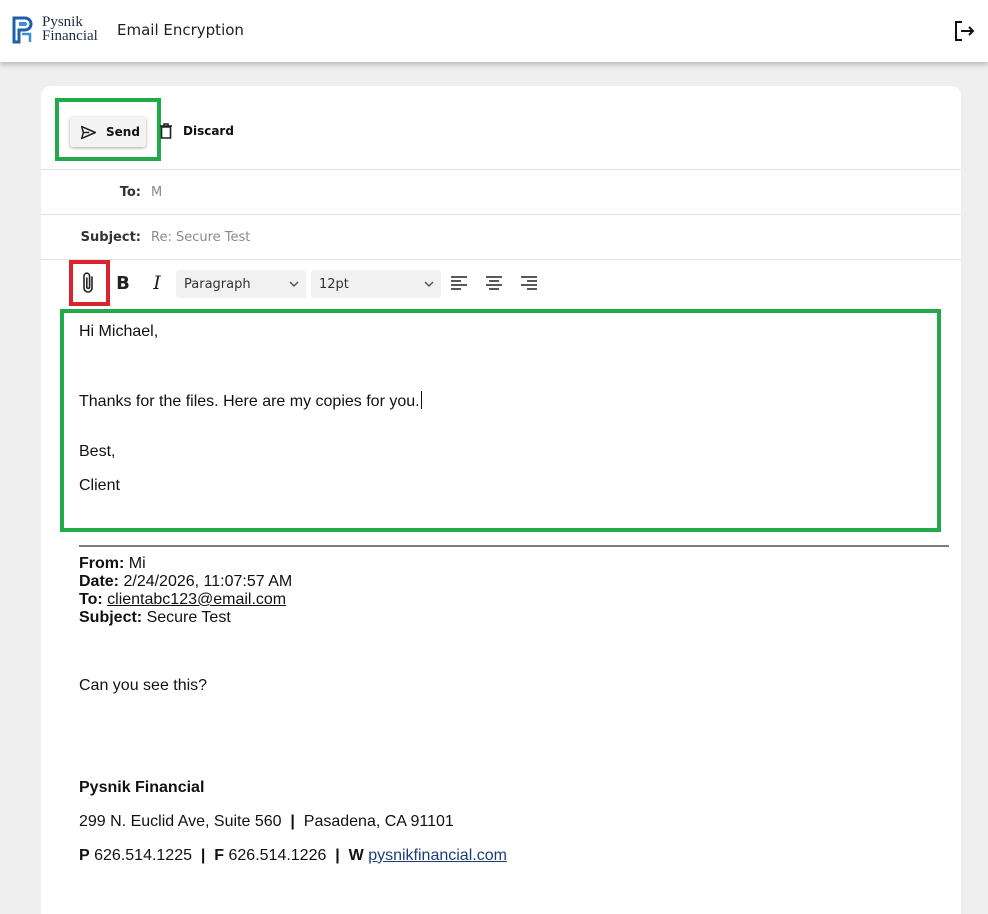 This screenshot has width=988, height=914. What do you see at coordinates (137, 563) in the screenshot?
I see `quoted-from-value: Mi` at bounding box center [137, 563].